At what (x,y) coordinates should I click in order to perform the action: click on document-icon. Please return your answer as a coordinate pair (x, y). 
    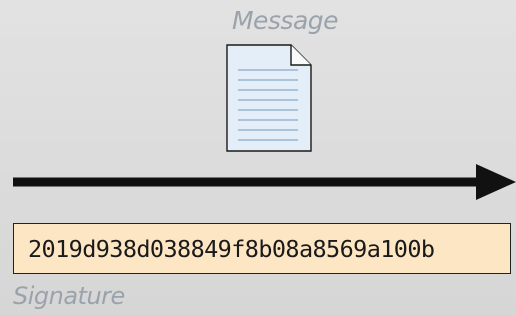
    Looking at the image, I should click on (269, 98).